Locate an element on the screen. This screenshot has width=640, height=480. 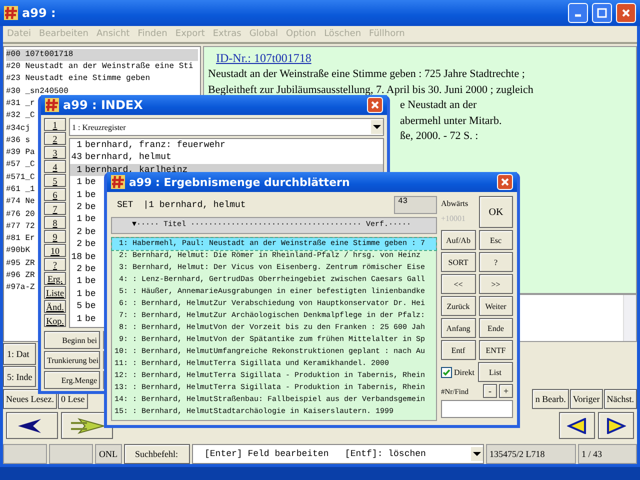
command-dropdown: [Enter] Feld bearbeiten [Entf]: löschen is located at coordinates (338, 454).